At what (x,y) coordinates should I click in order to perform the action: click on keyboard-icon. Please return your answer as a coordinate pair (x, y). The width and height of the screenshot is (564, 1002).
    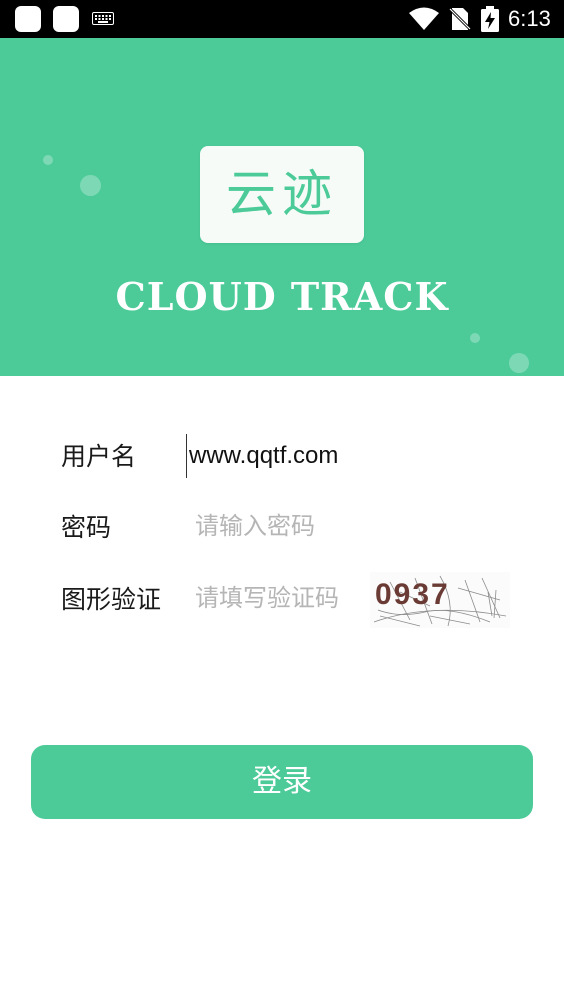
    Looking at the image, I should click on (103, 18).